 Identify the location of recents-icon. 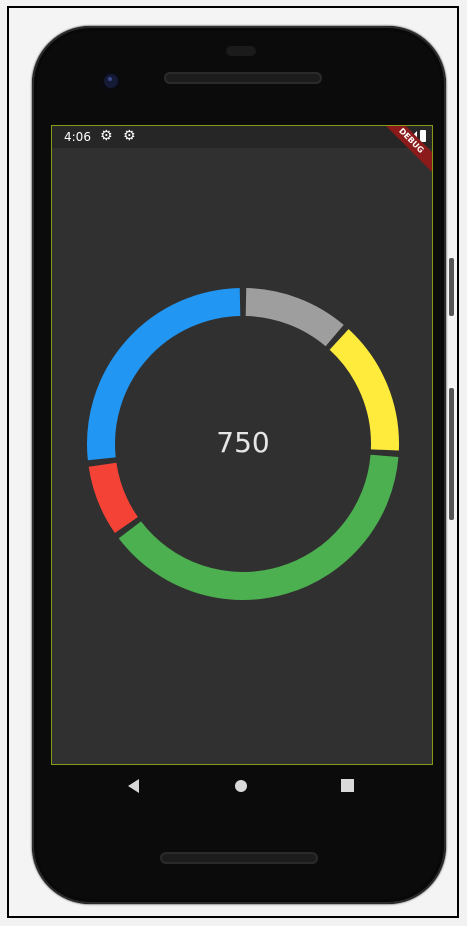
(347, 785).